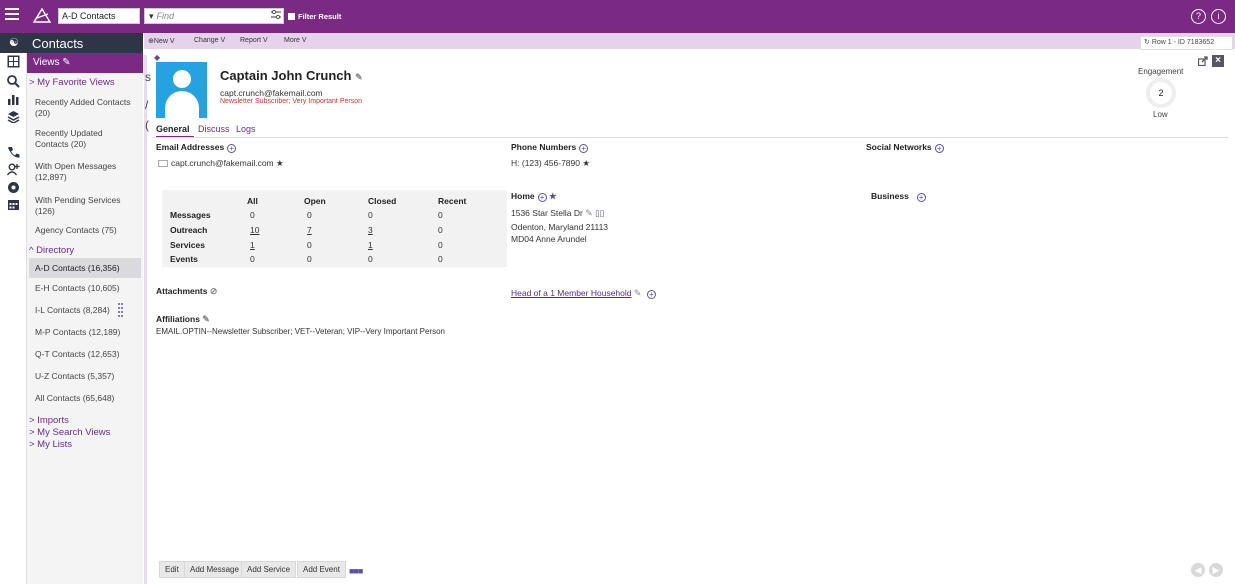 This screenshot has width=1235, height=584. I want to click on hamburger-menu-icon, so click(12, 14).